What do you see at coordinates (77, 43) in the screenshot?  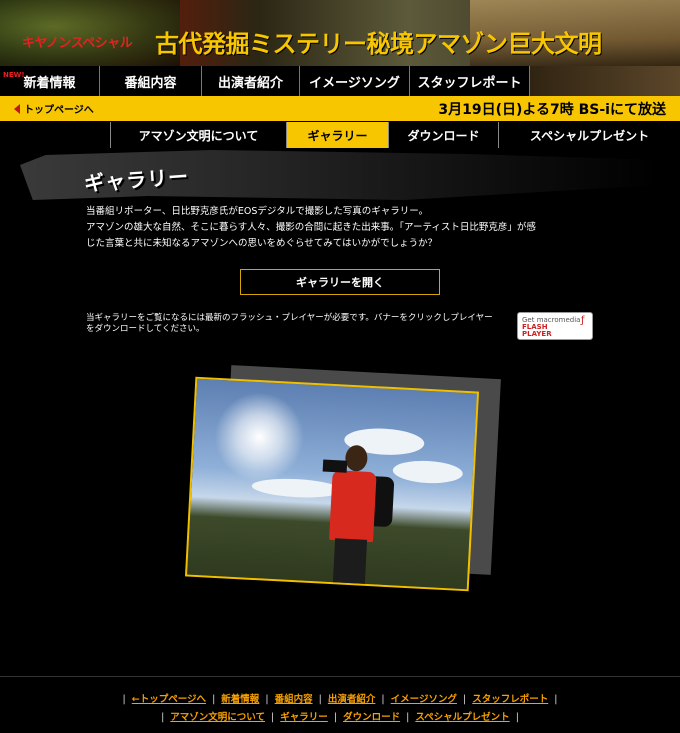 I see `brand-logo: キヤノンスペシャル` at bounding box center [77, 43].